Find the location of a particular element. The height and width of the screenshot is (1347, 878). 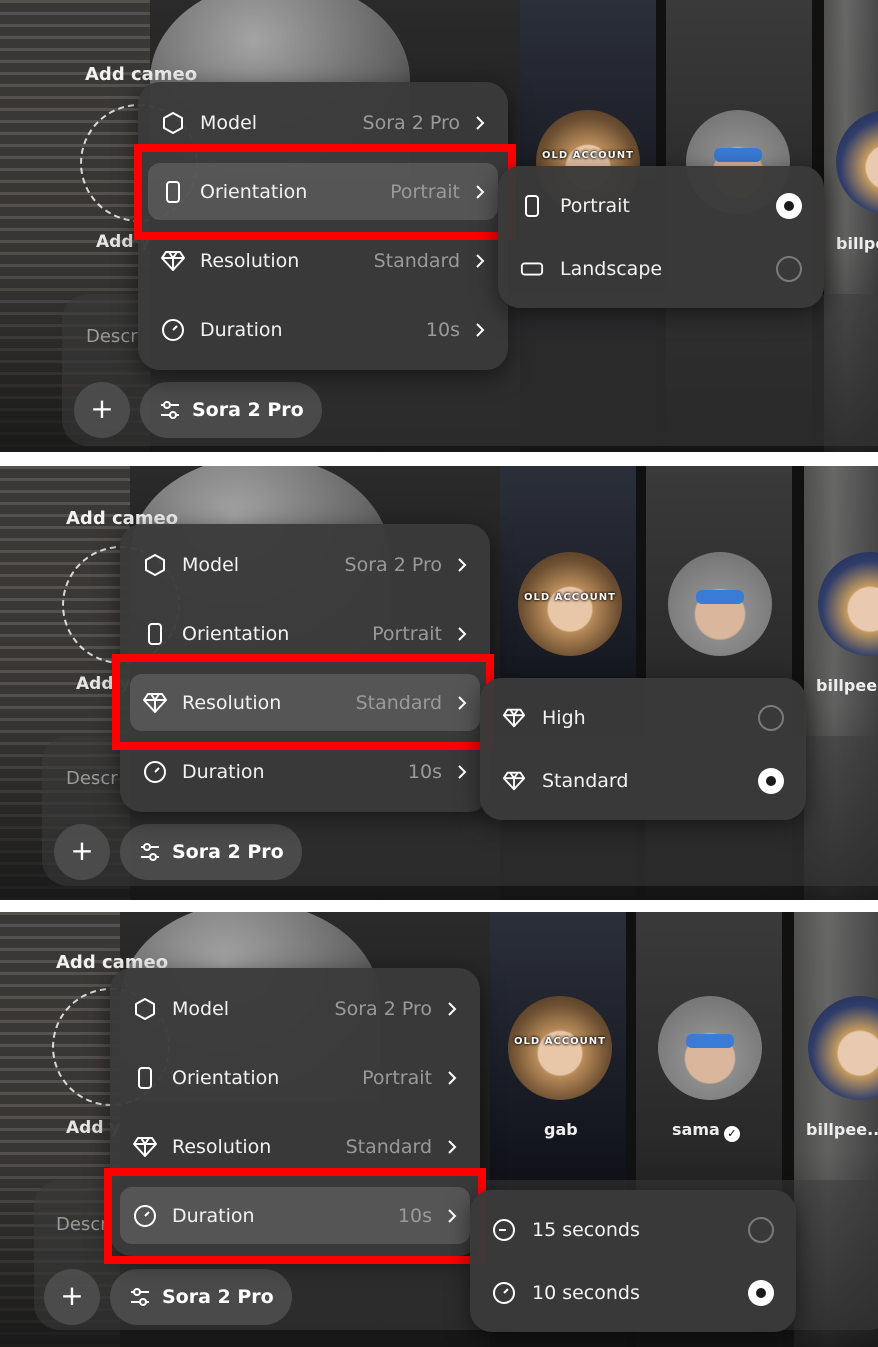

option-standard: Standard is located at coordinates (643, 780).